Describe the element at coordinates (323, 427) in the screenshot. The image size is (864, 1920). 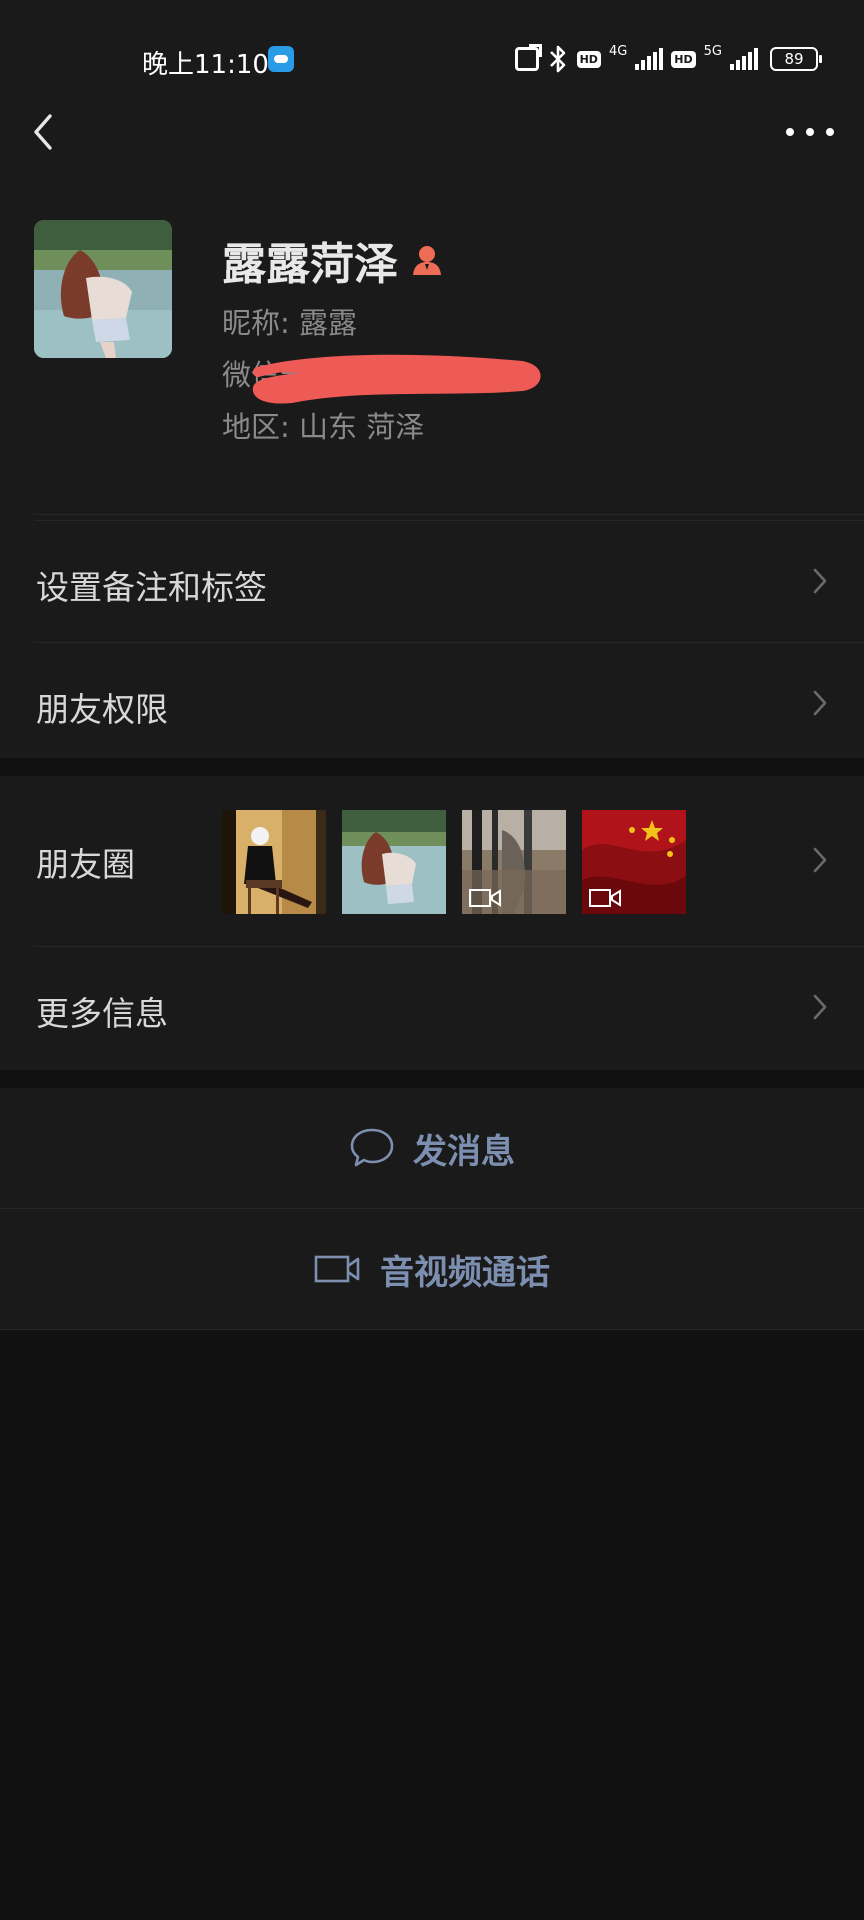
I see `region-line: 地区: 山东 菏泽` at that location.